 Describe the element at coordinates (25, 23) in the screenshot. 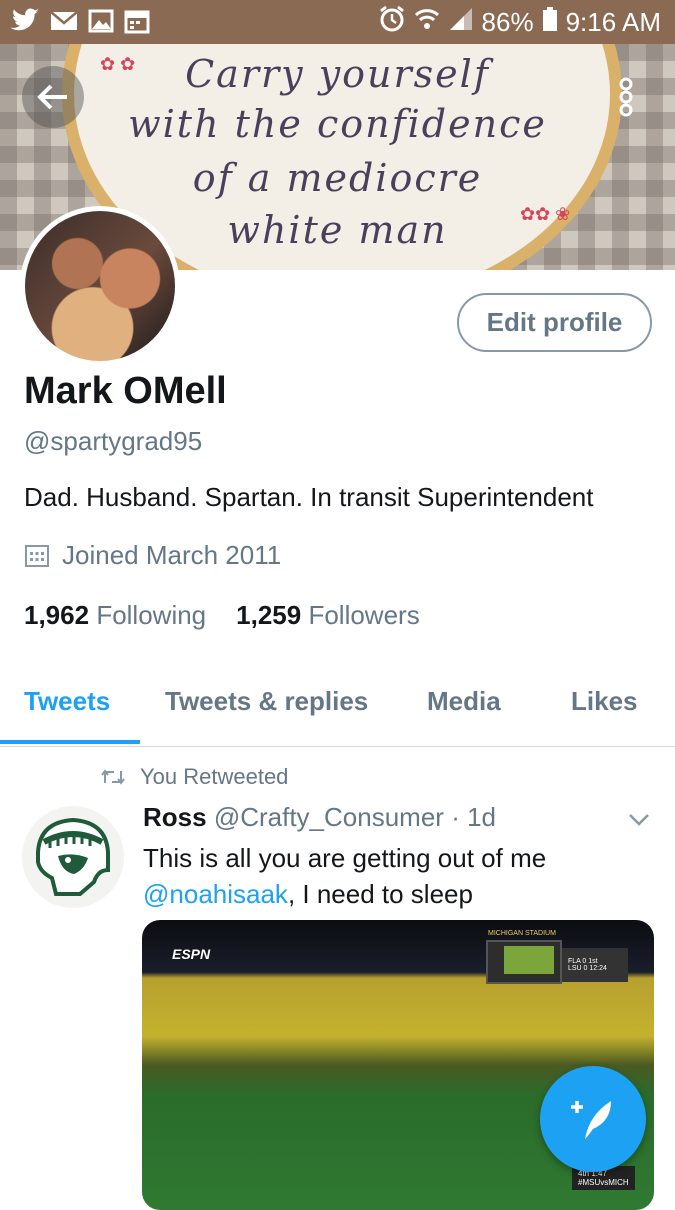

I see `twitter-icon` at that location.